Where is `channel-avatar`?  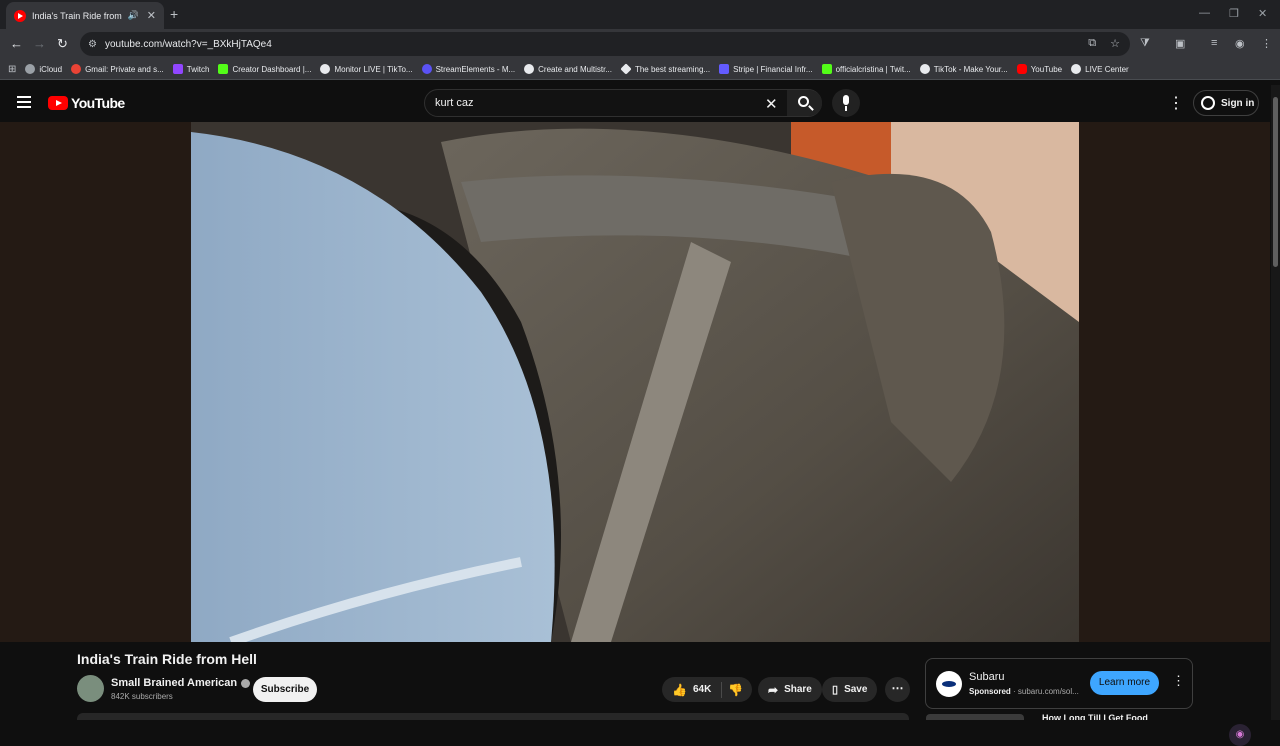
channel-avatar is located at coordinates (90, 688).